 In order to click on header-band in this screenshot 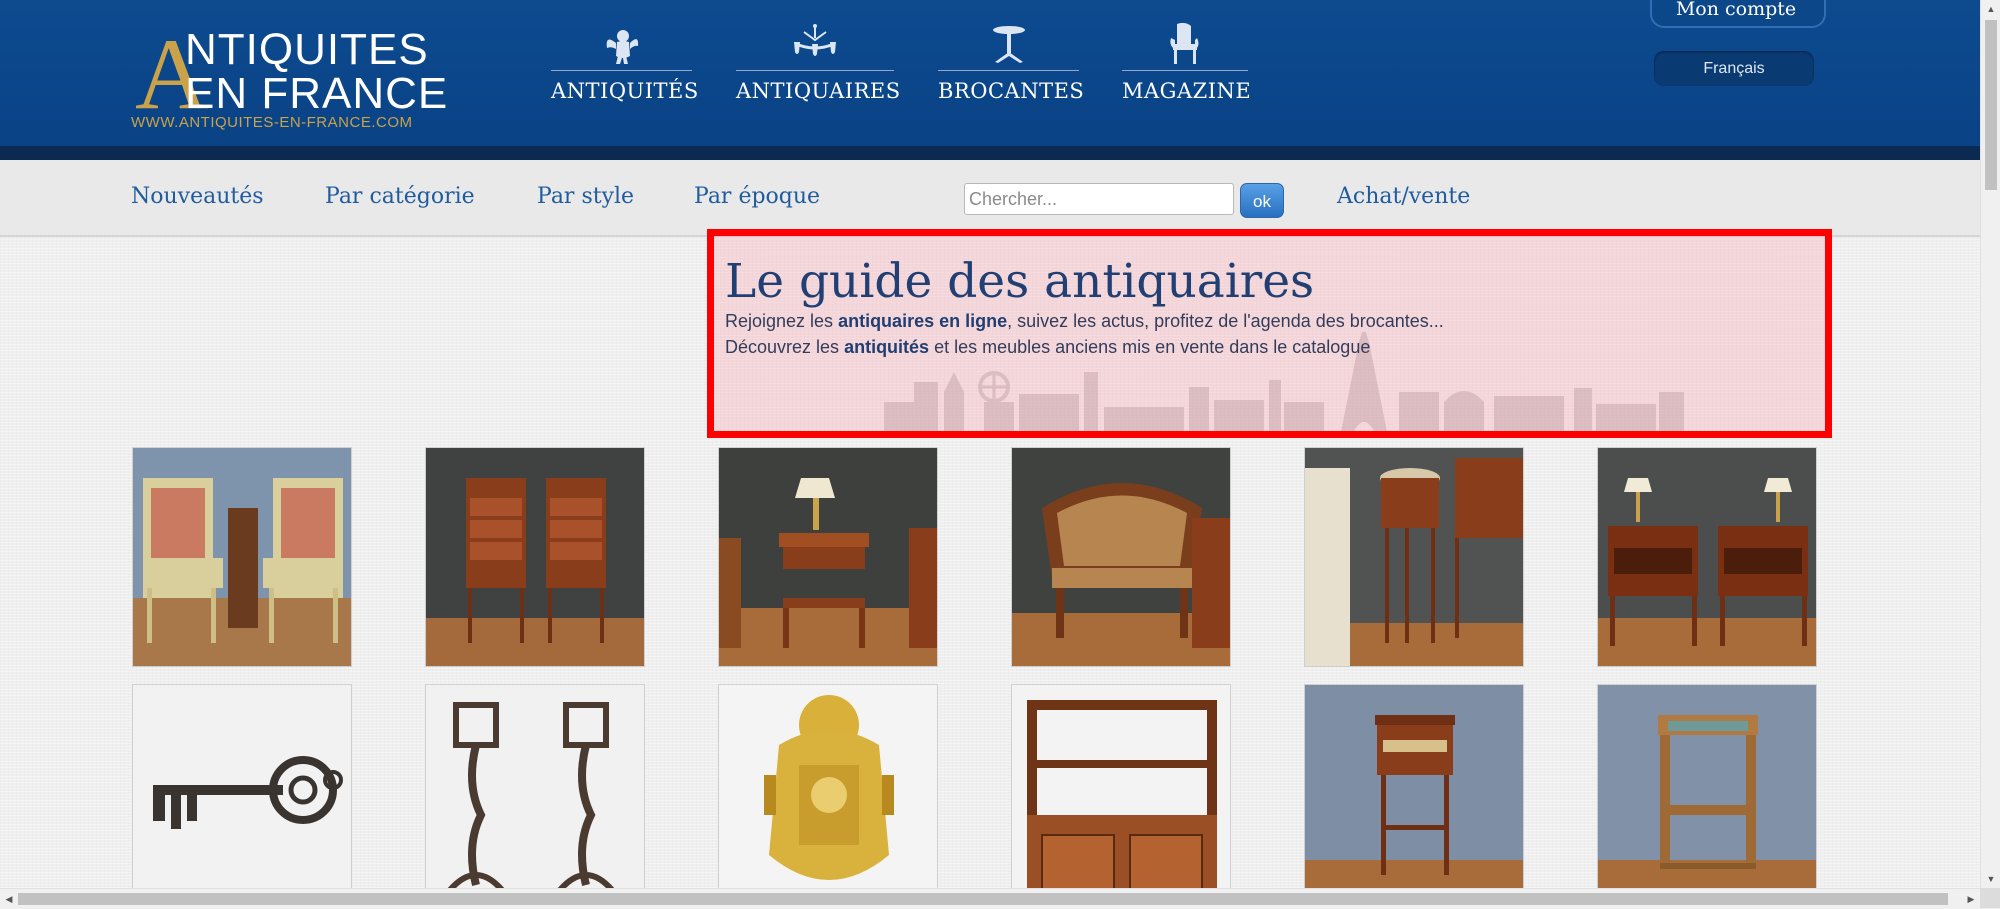, I will do `click(990, 153)`.